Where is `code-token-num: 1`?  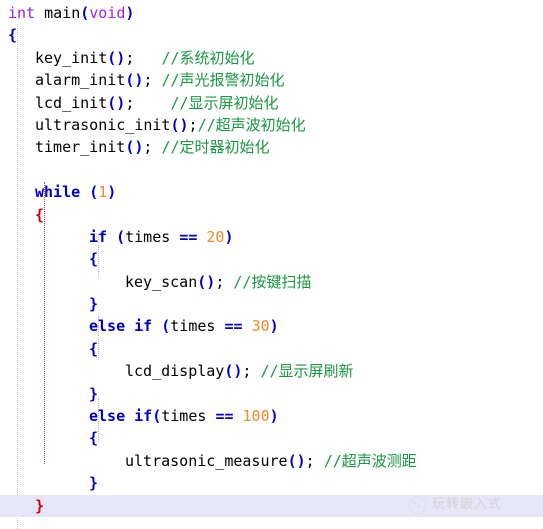 code-token-num: 1 is located at coordinates (103, 192).